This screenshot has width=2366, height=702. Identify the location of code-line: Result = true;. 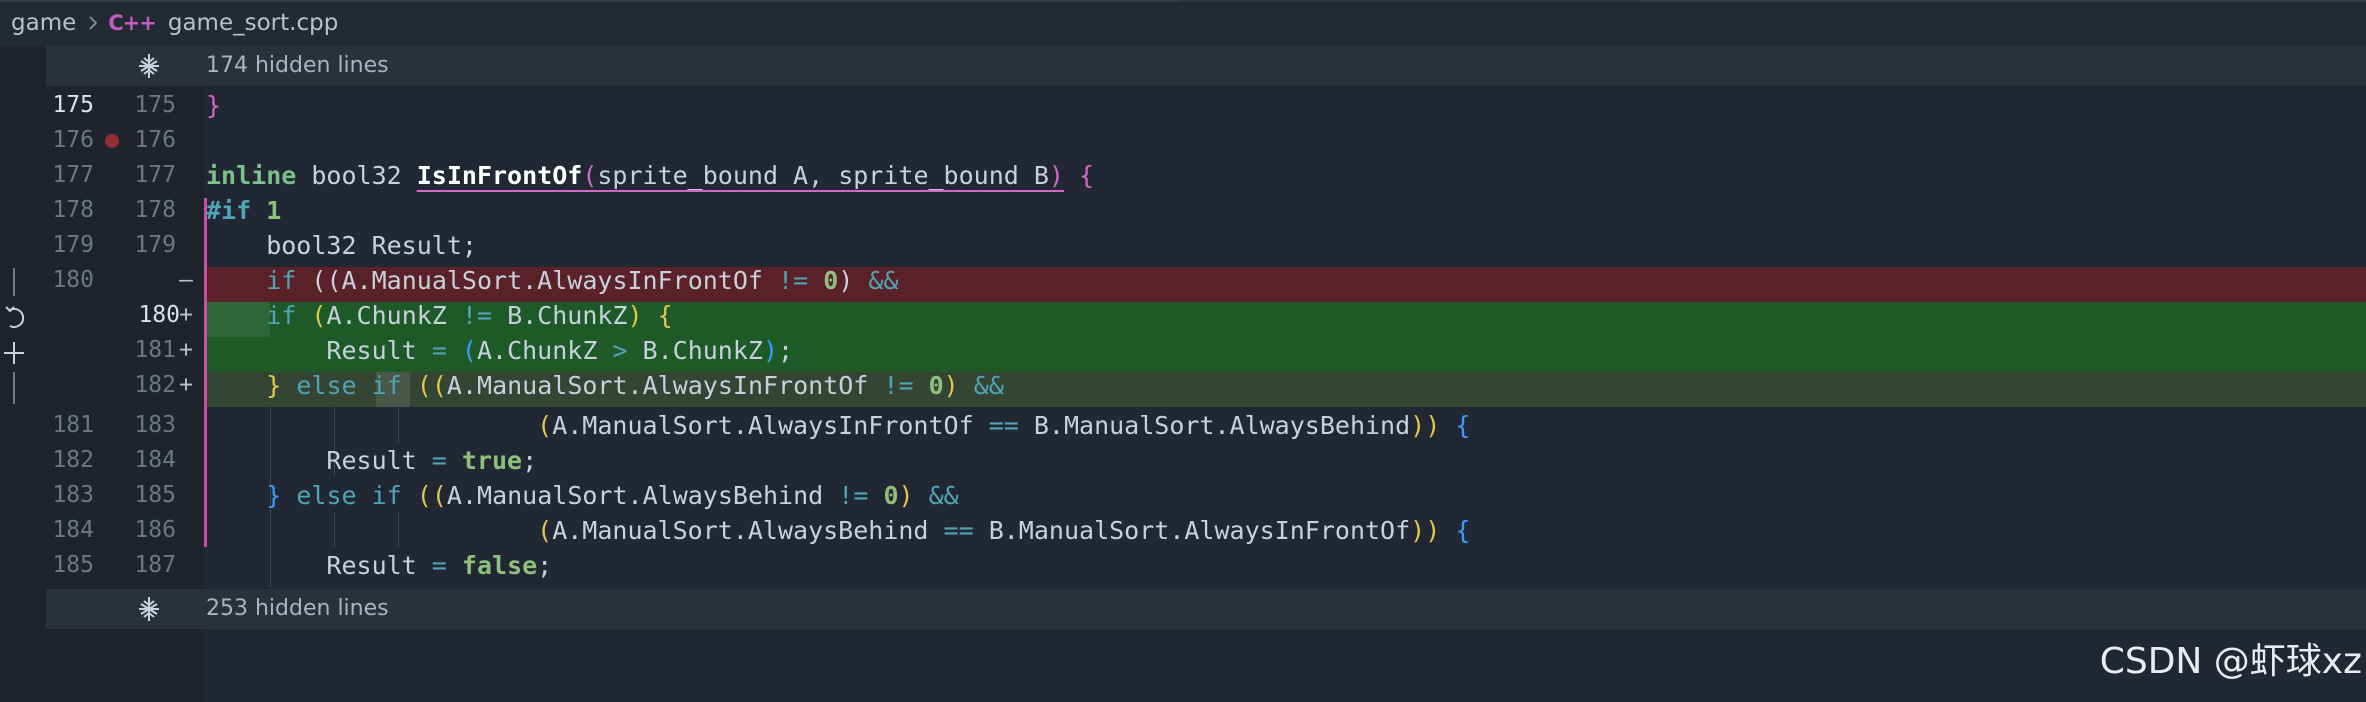
(371, 460).